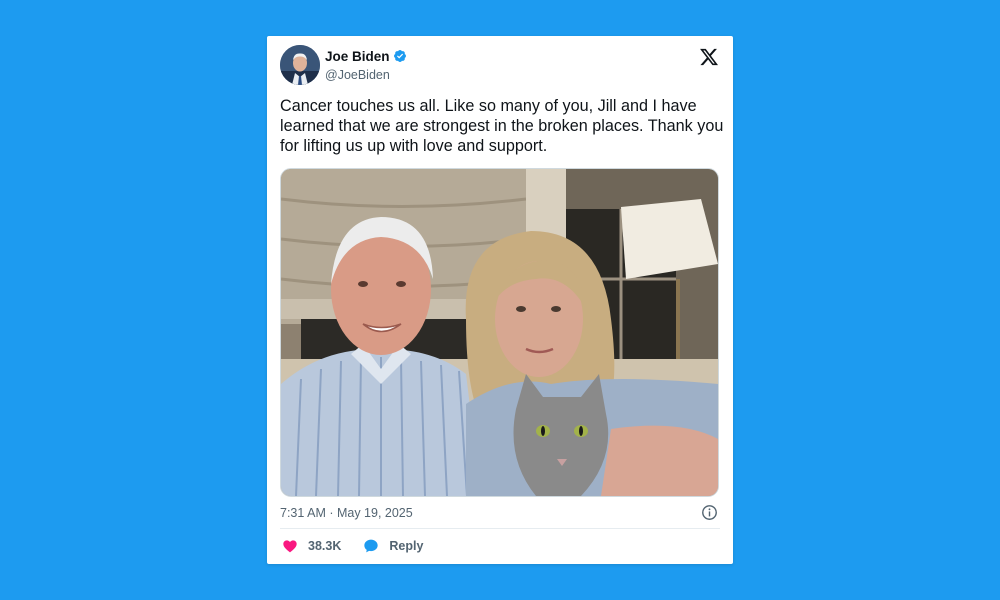  Describe the element at coordinates (357, 56) in the screenshot. I see `author-name: Joe Biden` at that location.